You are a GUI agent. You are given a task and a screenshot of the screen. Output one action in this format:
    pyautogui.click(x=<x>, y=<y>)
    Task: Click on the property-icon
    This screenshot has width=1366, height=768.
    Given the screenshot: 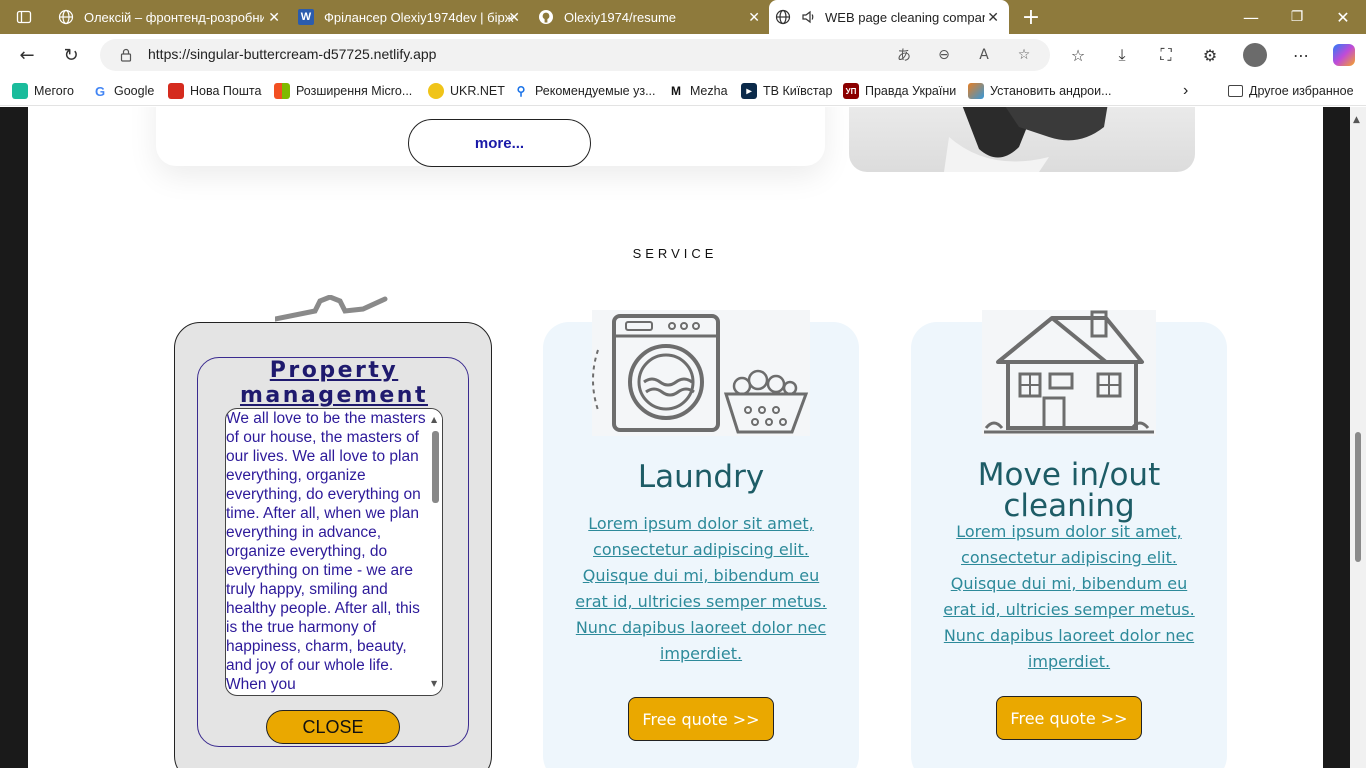 What is the action you would take?
    pyautogui.click(x=333, y=311)
    